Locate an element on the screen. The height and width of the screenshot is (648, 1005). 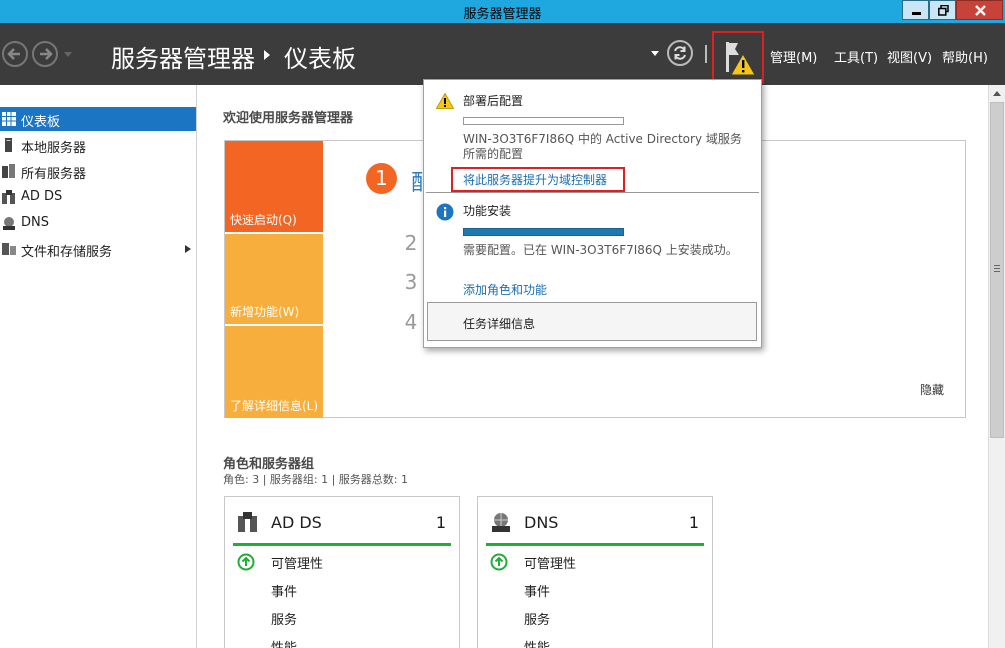
role-name: AD DS is located at coordinates (296, 522).